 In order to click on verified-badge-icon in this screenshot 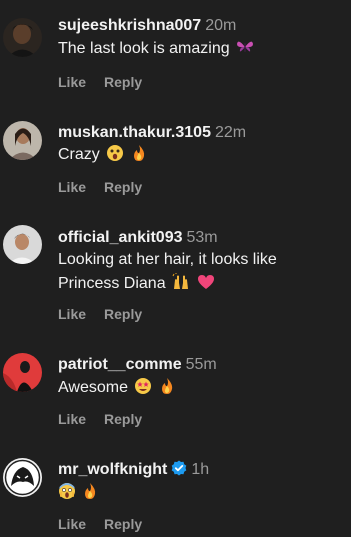, I will do `click(179, 471)`.